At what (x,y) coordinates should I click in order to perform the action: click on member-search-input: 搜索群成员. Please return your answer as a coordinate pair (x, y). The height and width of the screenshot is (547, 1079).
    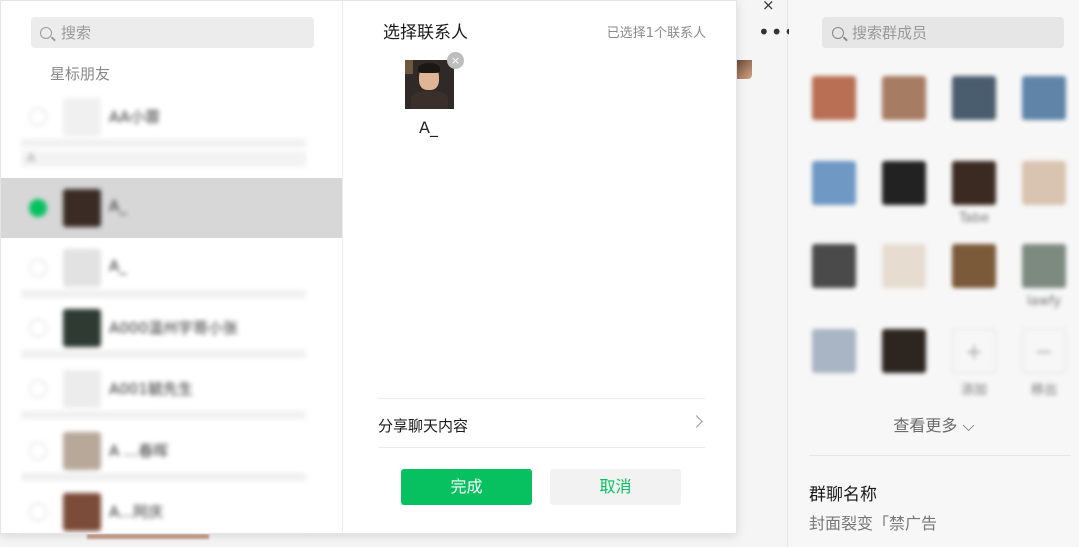
    Looking at the image, I should click on (943, 32).